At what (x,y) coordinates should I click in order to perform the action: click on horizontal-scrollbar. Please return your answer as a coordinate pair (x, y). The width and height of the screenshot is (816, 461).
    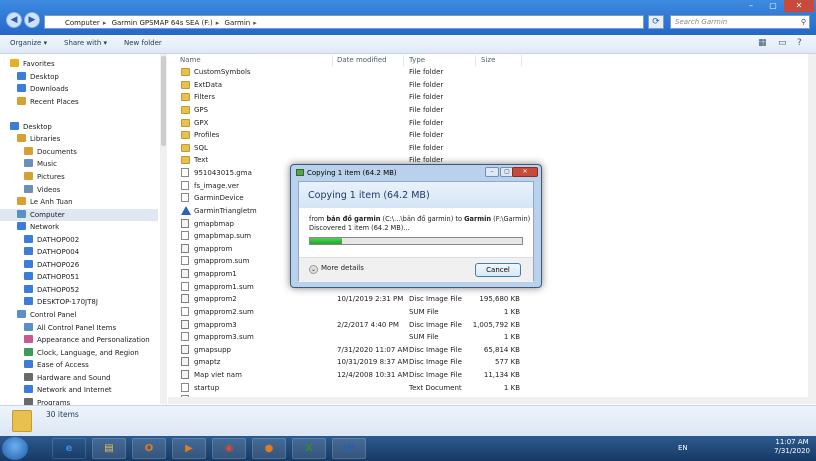
    Looking at the image, I should click on (488, 400).